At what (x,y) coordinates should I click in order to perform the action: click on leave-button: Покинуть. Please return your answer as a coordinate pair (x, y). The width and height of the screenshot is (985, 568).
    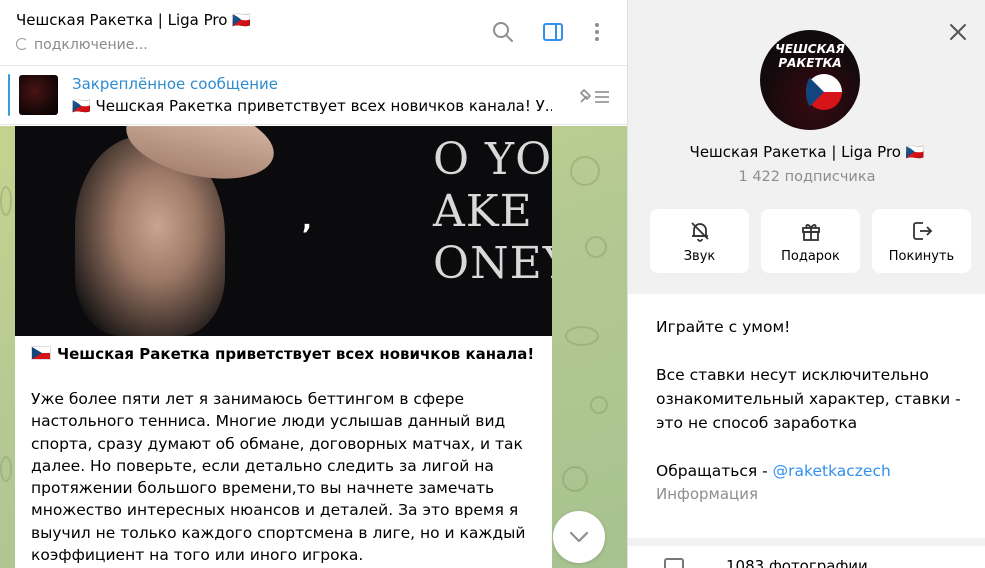
    Looking at the image, I should click on (921, 241).